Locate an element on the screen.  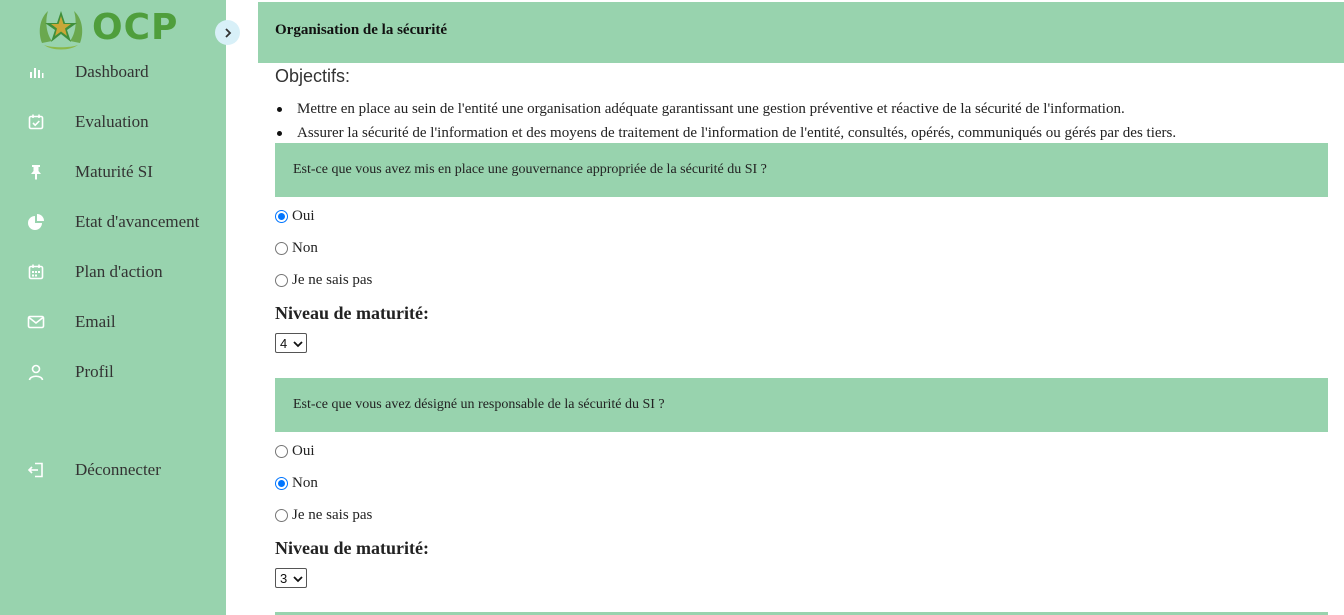
sidebar-item-deconnecter: Déconnecter is located at coordinates (113, 470).